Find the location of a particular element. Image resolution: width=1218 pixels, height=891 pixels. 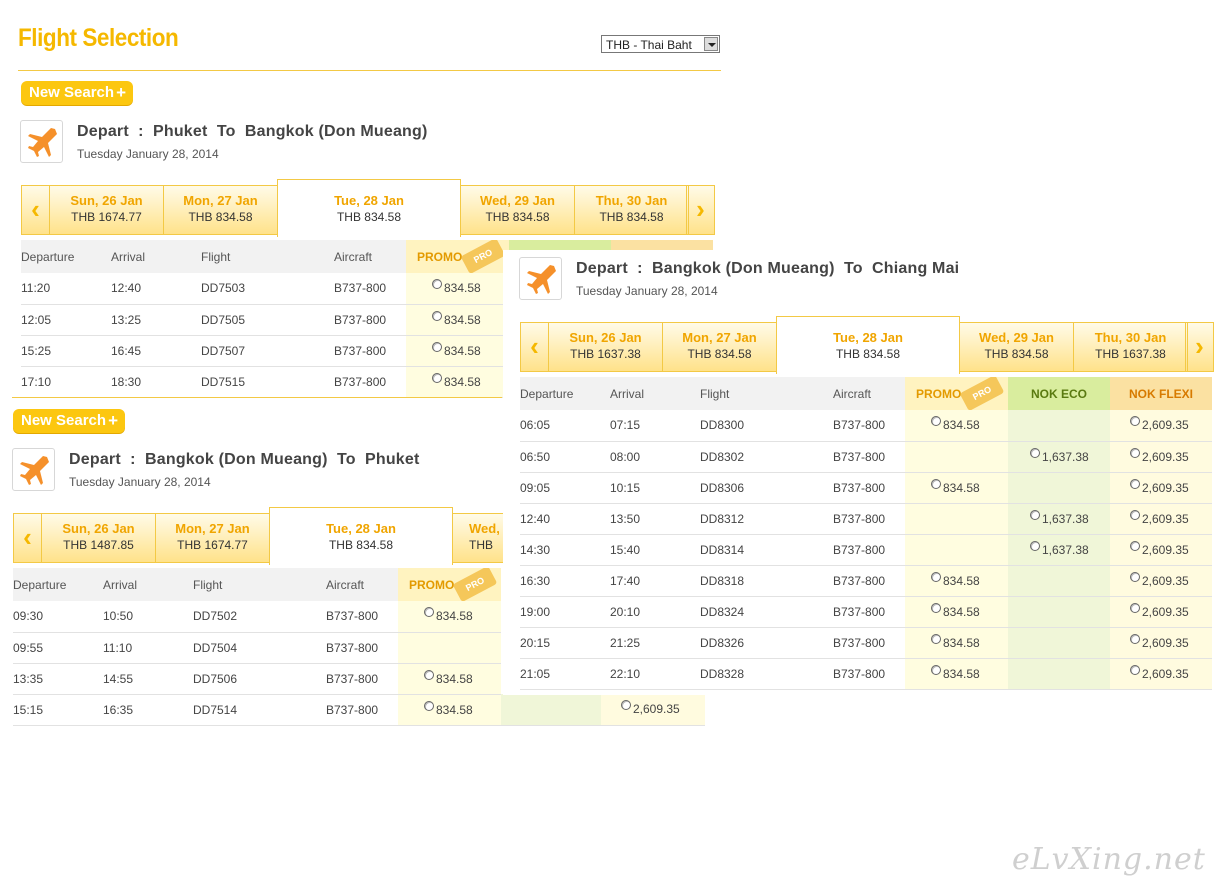

departure-time: 20:15 is located at coordinates (565, 643).